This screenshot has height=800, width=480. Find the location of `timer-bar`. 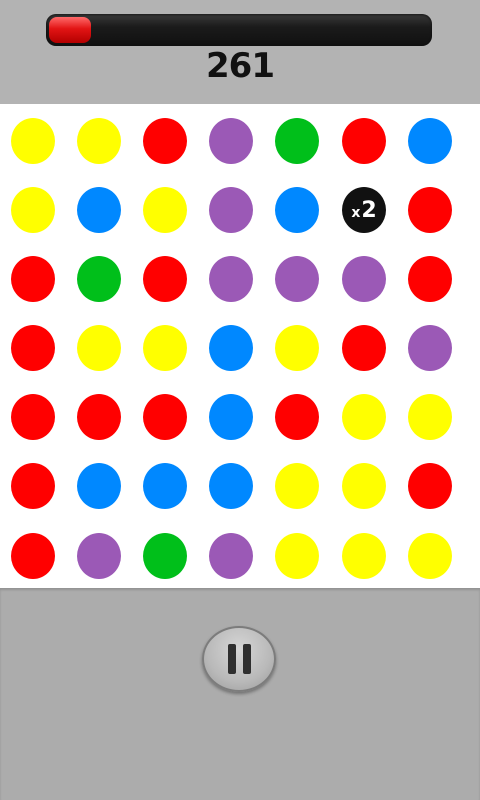

timer-bar is located at coordinates (239, 30).